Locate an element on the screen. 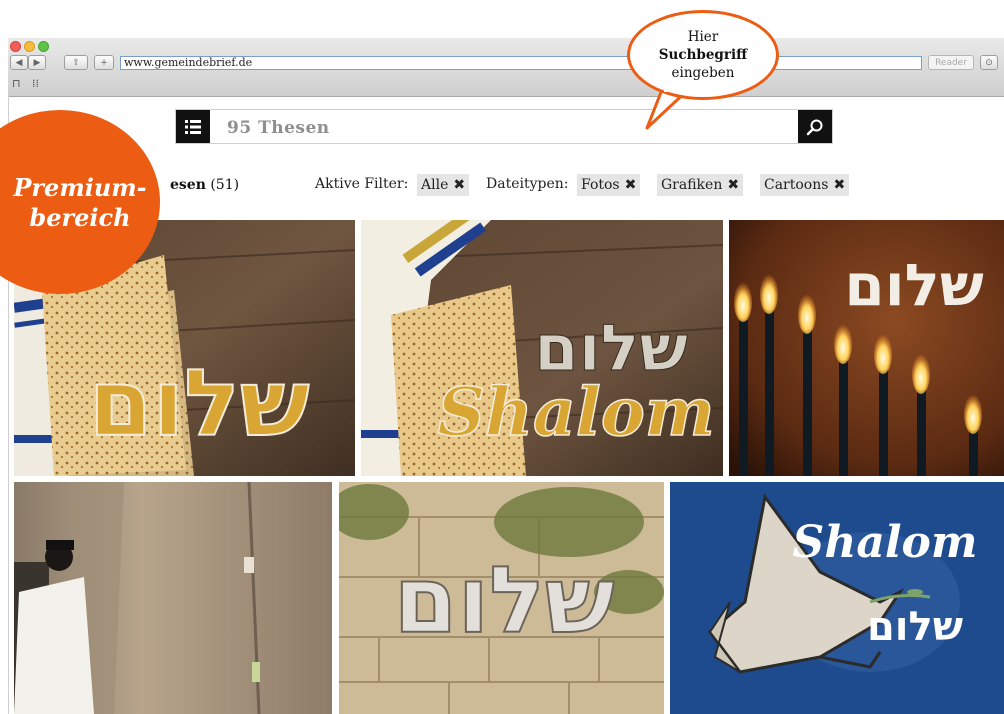 Image resolution: width=1004 pixels, height=714 pixels. share-button: ⇪ is located at coordinates (76, 62).